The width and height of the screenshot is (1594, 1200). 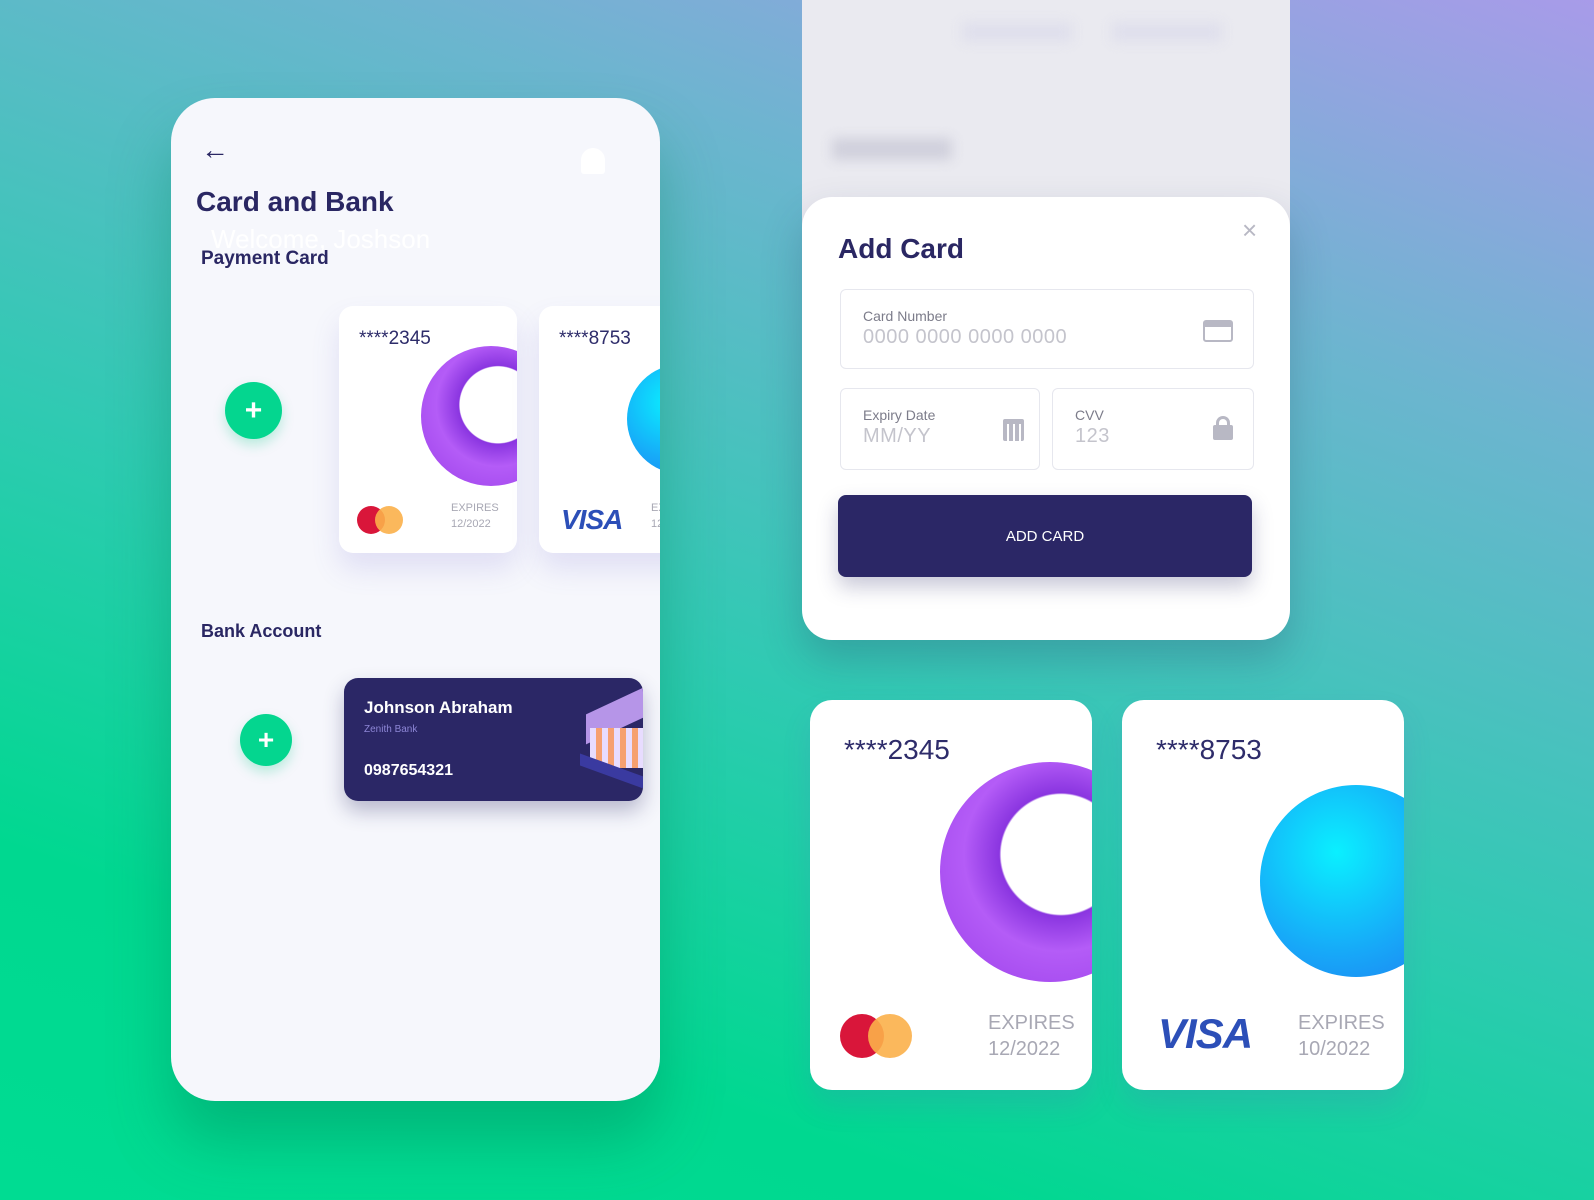 What do you see at coordinates (295, 201) in the screenshot?
I see `page-title: Card and Bank` at bounding box center [295, 201].